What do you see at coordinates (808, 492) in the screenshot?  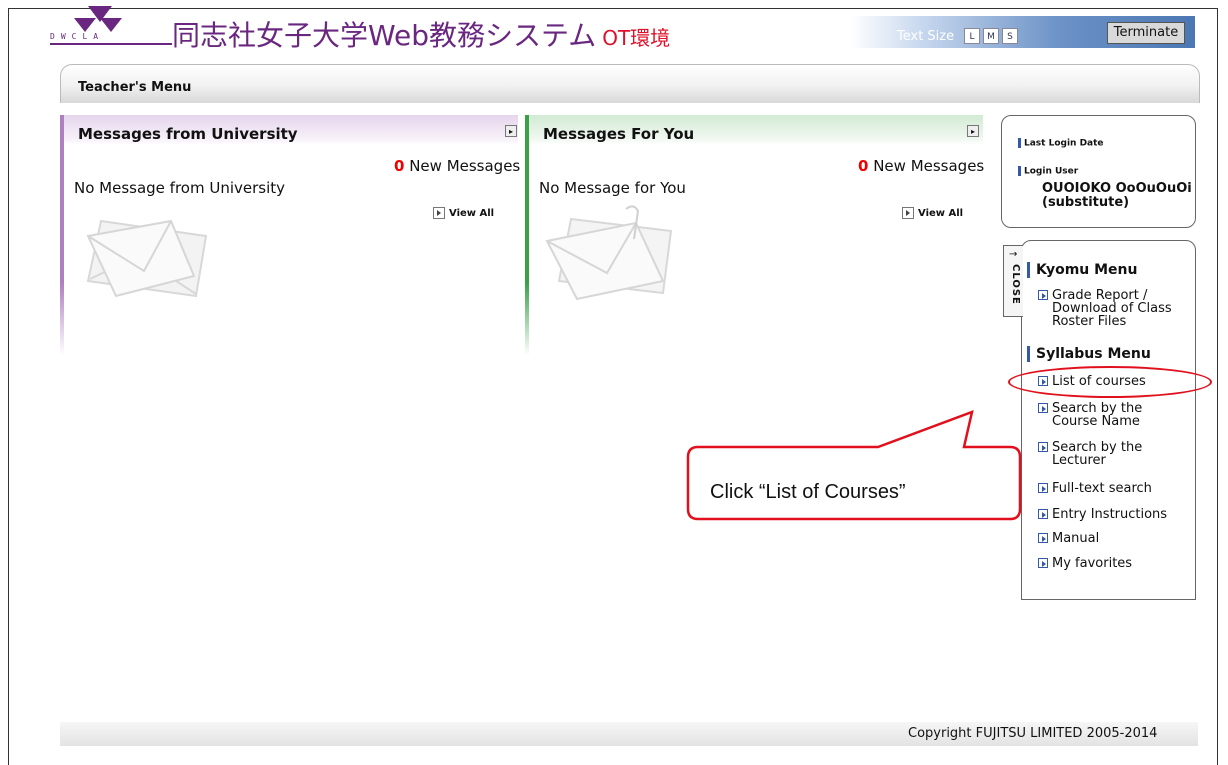 I see `annotation-text: Click “List of Courses”` at bounding box center [808, 492].